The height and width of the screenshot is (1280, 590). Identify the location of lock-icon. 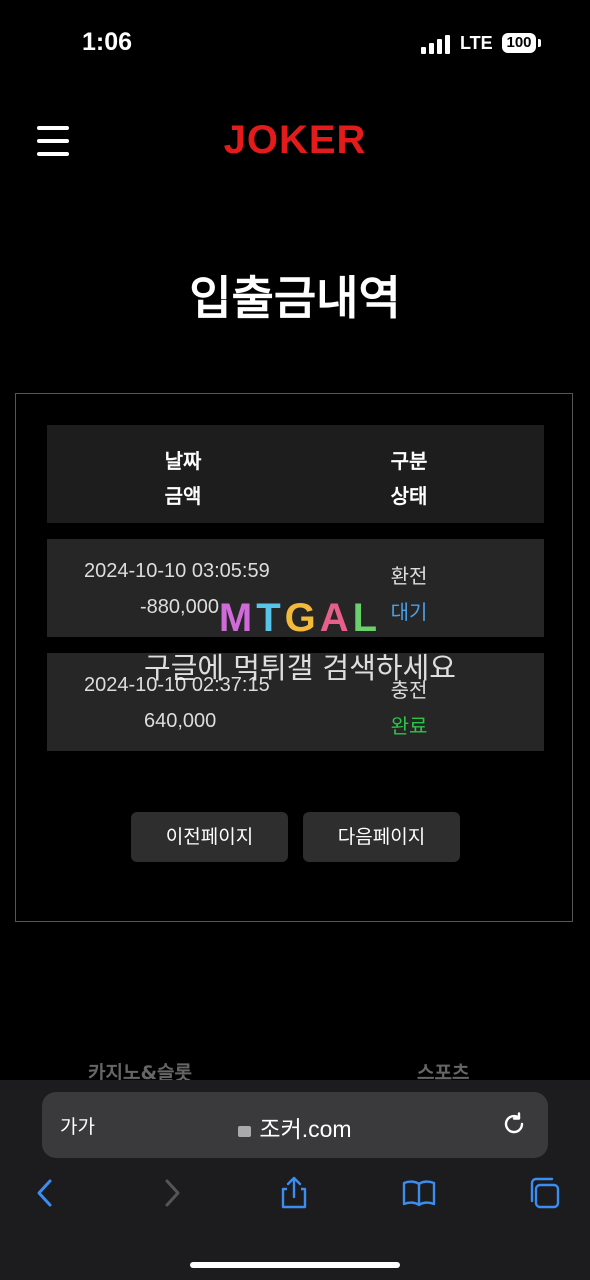
(245, 1131).